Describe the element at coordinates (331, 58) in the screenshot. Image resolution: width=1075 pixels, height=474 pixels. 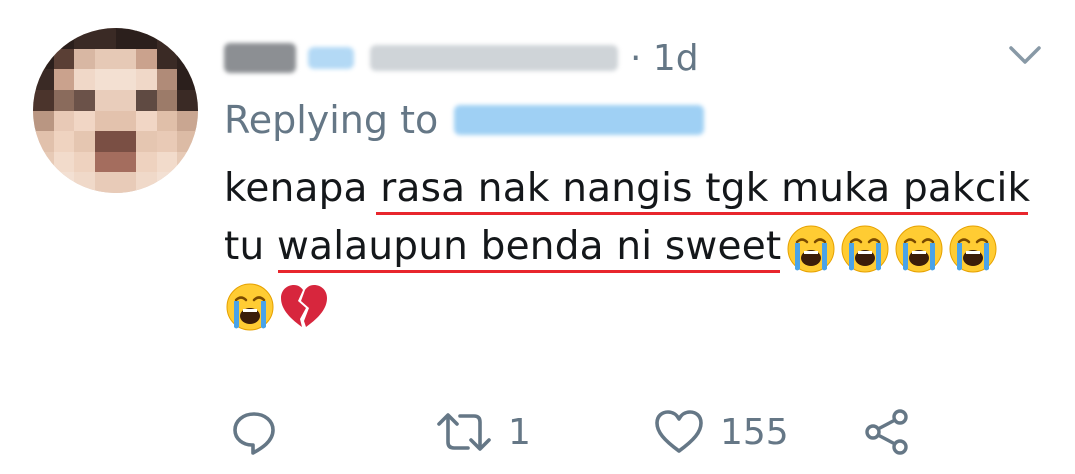
I see `verified-redacted` at that location.